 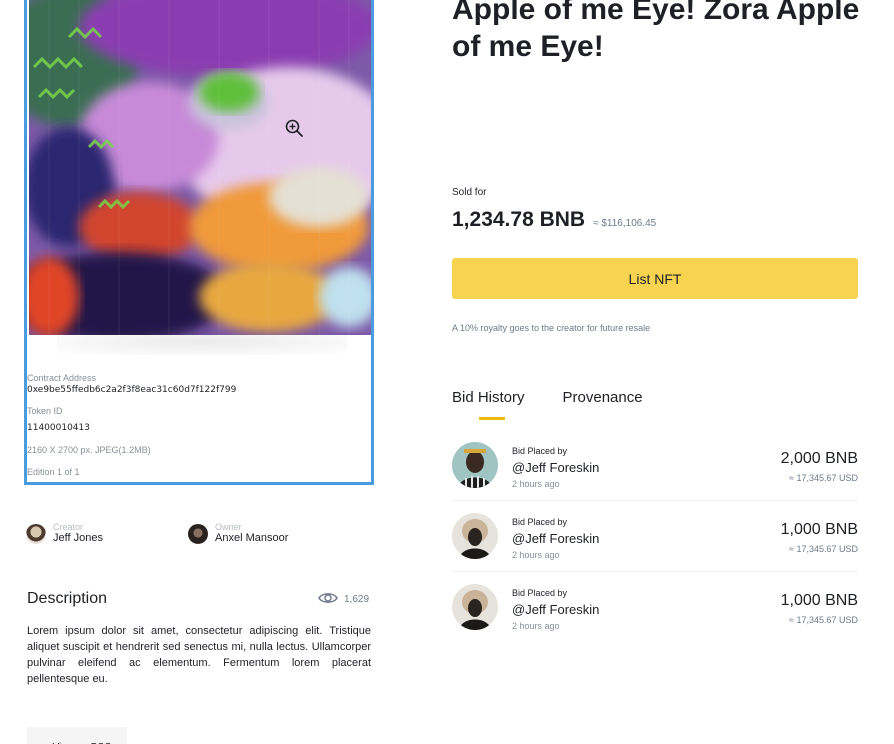 What do you see at coordinates (202, 342) in the screenshot?
I see `artwork-shadow` at bounding box center [202, 342].